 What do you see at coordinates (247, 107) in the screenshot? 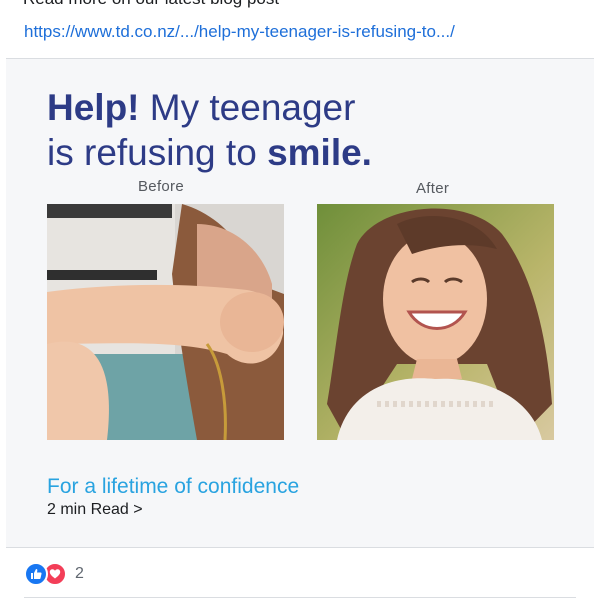
I see `headline-rest-1: My teenager` at bounding box center [247, 107].